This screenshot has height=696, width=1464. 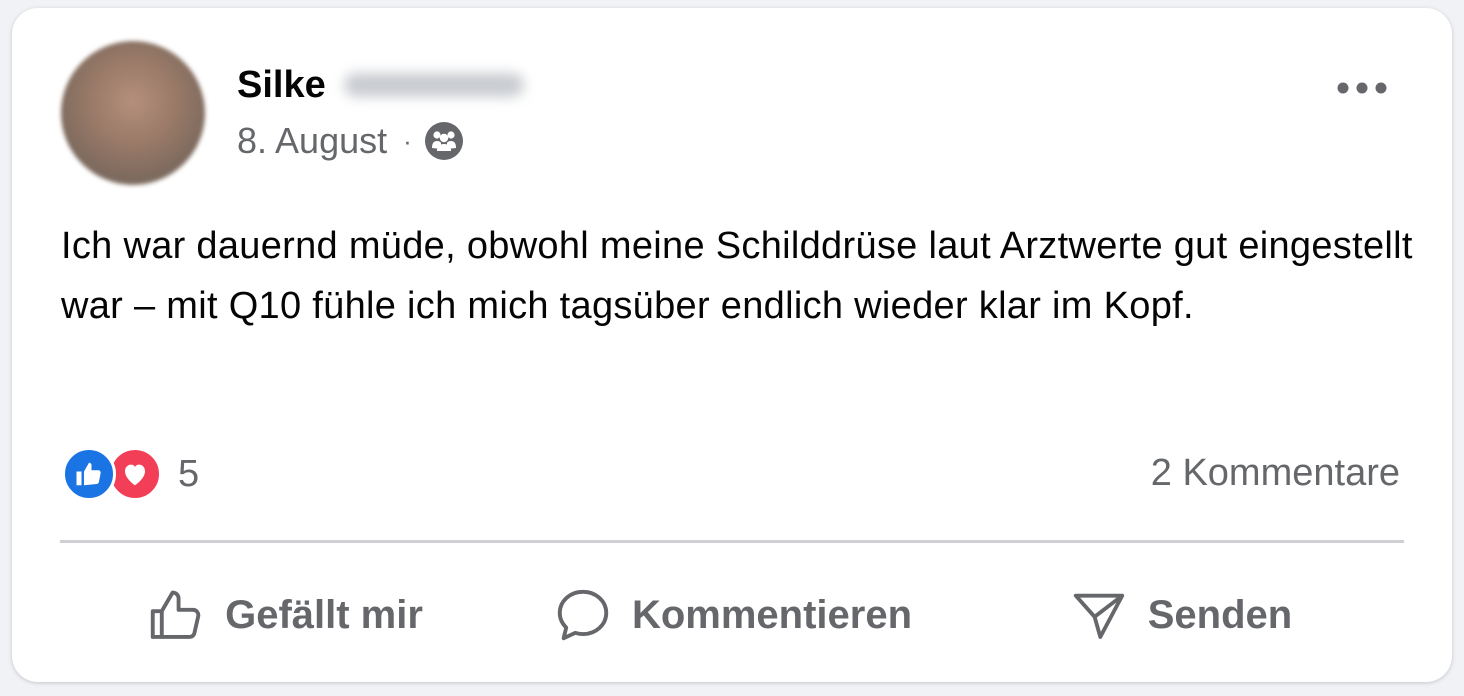 I want to click on comment-button: Kommentieren, so click(x=732, y=615).